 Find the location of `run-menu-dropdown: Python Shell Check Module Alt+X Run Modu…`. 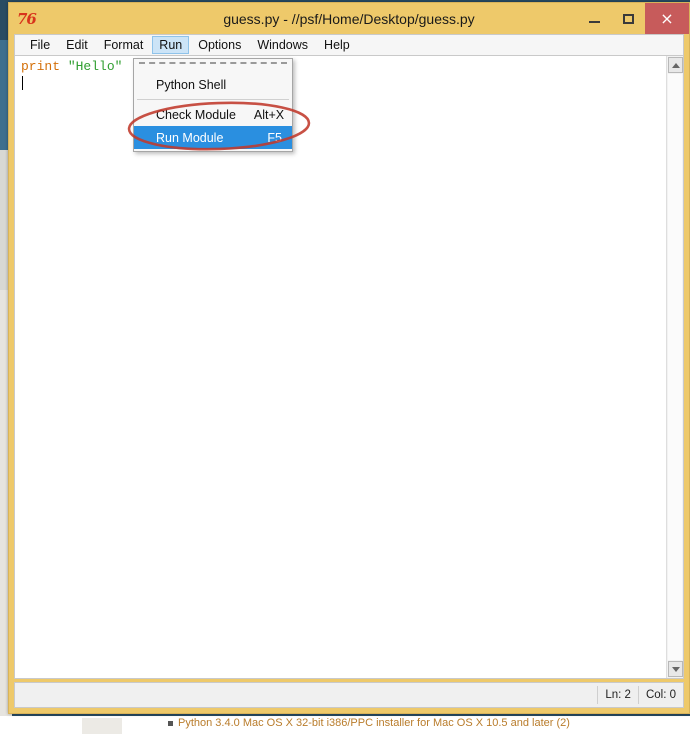

run-menu-dropdown: Python Shell Check Module Alt+X Run Modu… is located at coordinates (213, 105).